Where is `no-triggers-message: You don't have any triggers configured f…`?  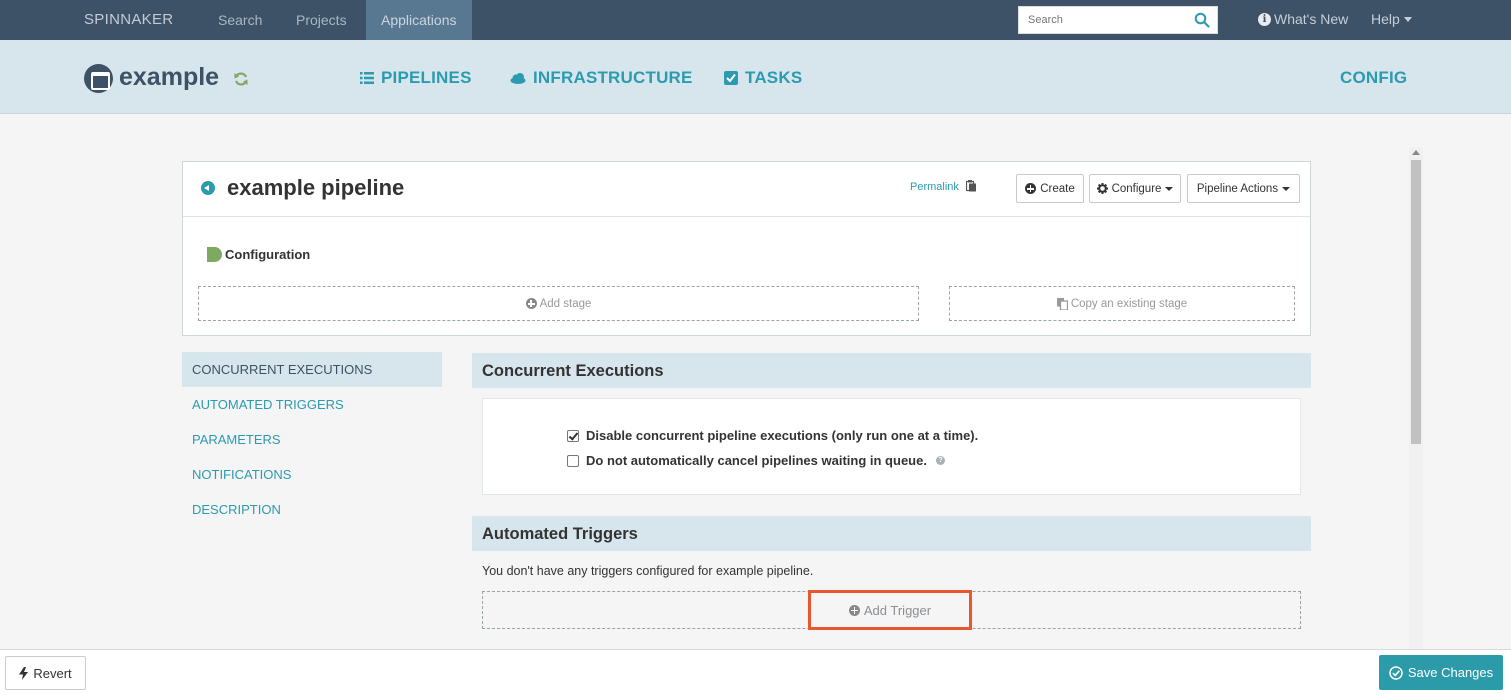
no-triggers-message: You don't have any triggers configured f… is located at coordinates (648, 571).